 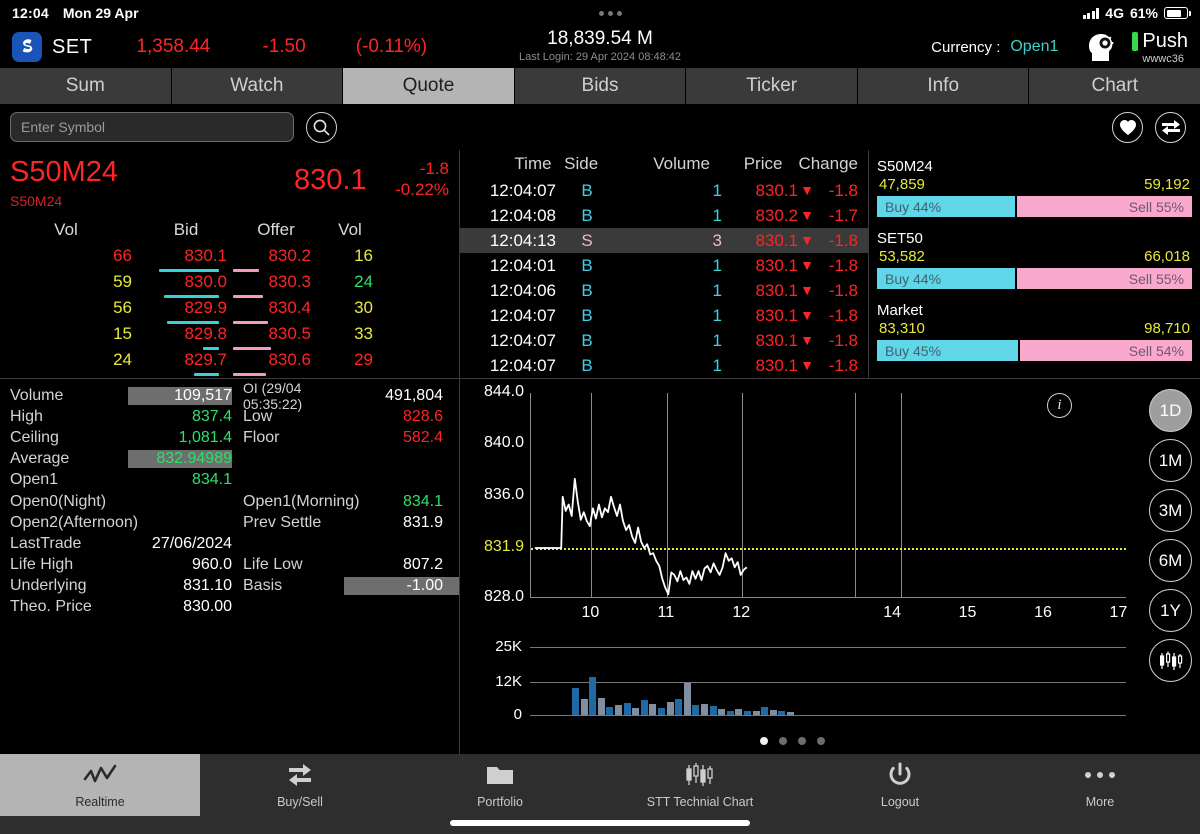 What do you see at coordinates (1034, 47) in the screenshot?
I see `currency-value: Open1` at bounding box center [1034, 47].